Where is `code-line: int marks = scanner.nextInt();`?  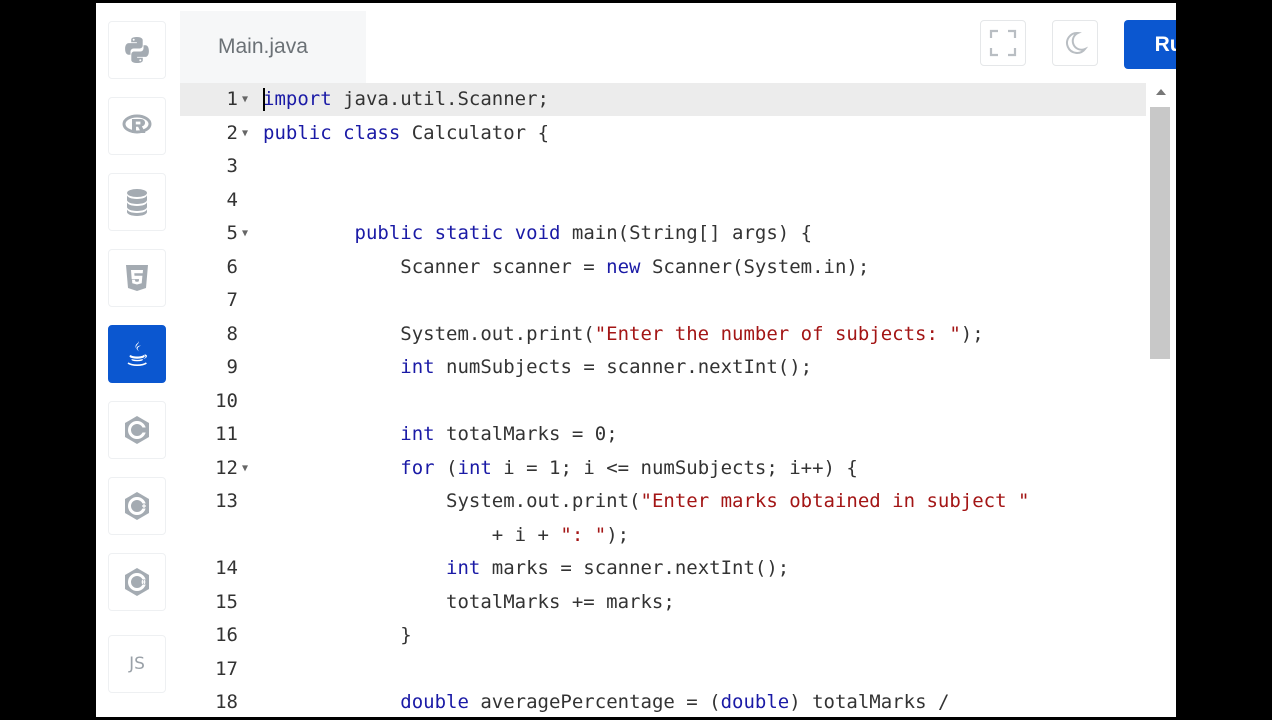 code-line: int marks = scanner.nextInt(); is located at coordinates (618, 568).